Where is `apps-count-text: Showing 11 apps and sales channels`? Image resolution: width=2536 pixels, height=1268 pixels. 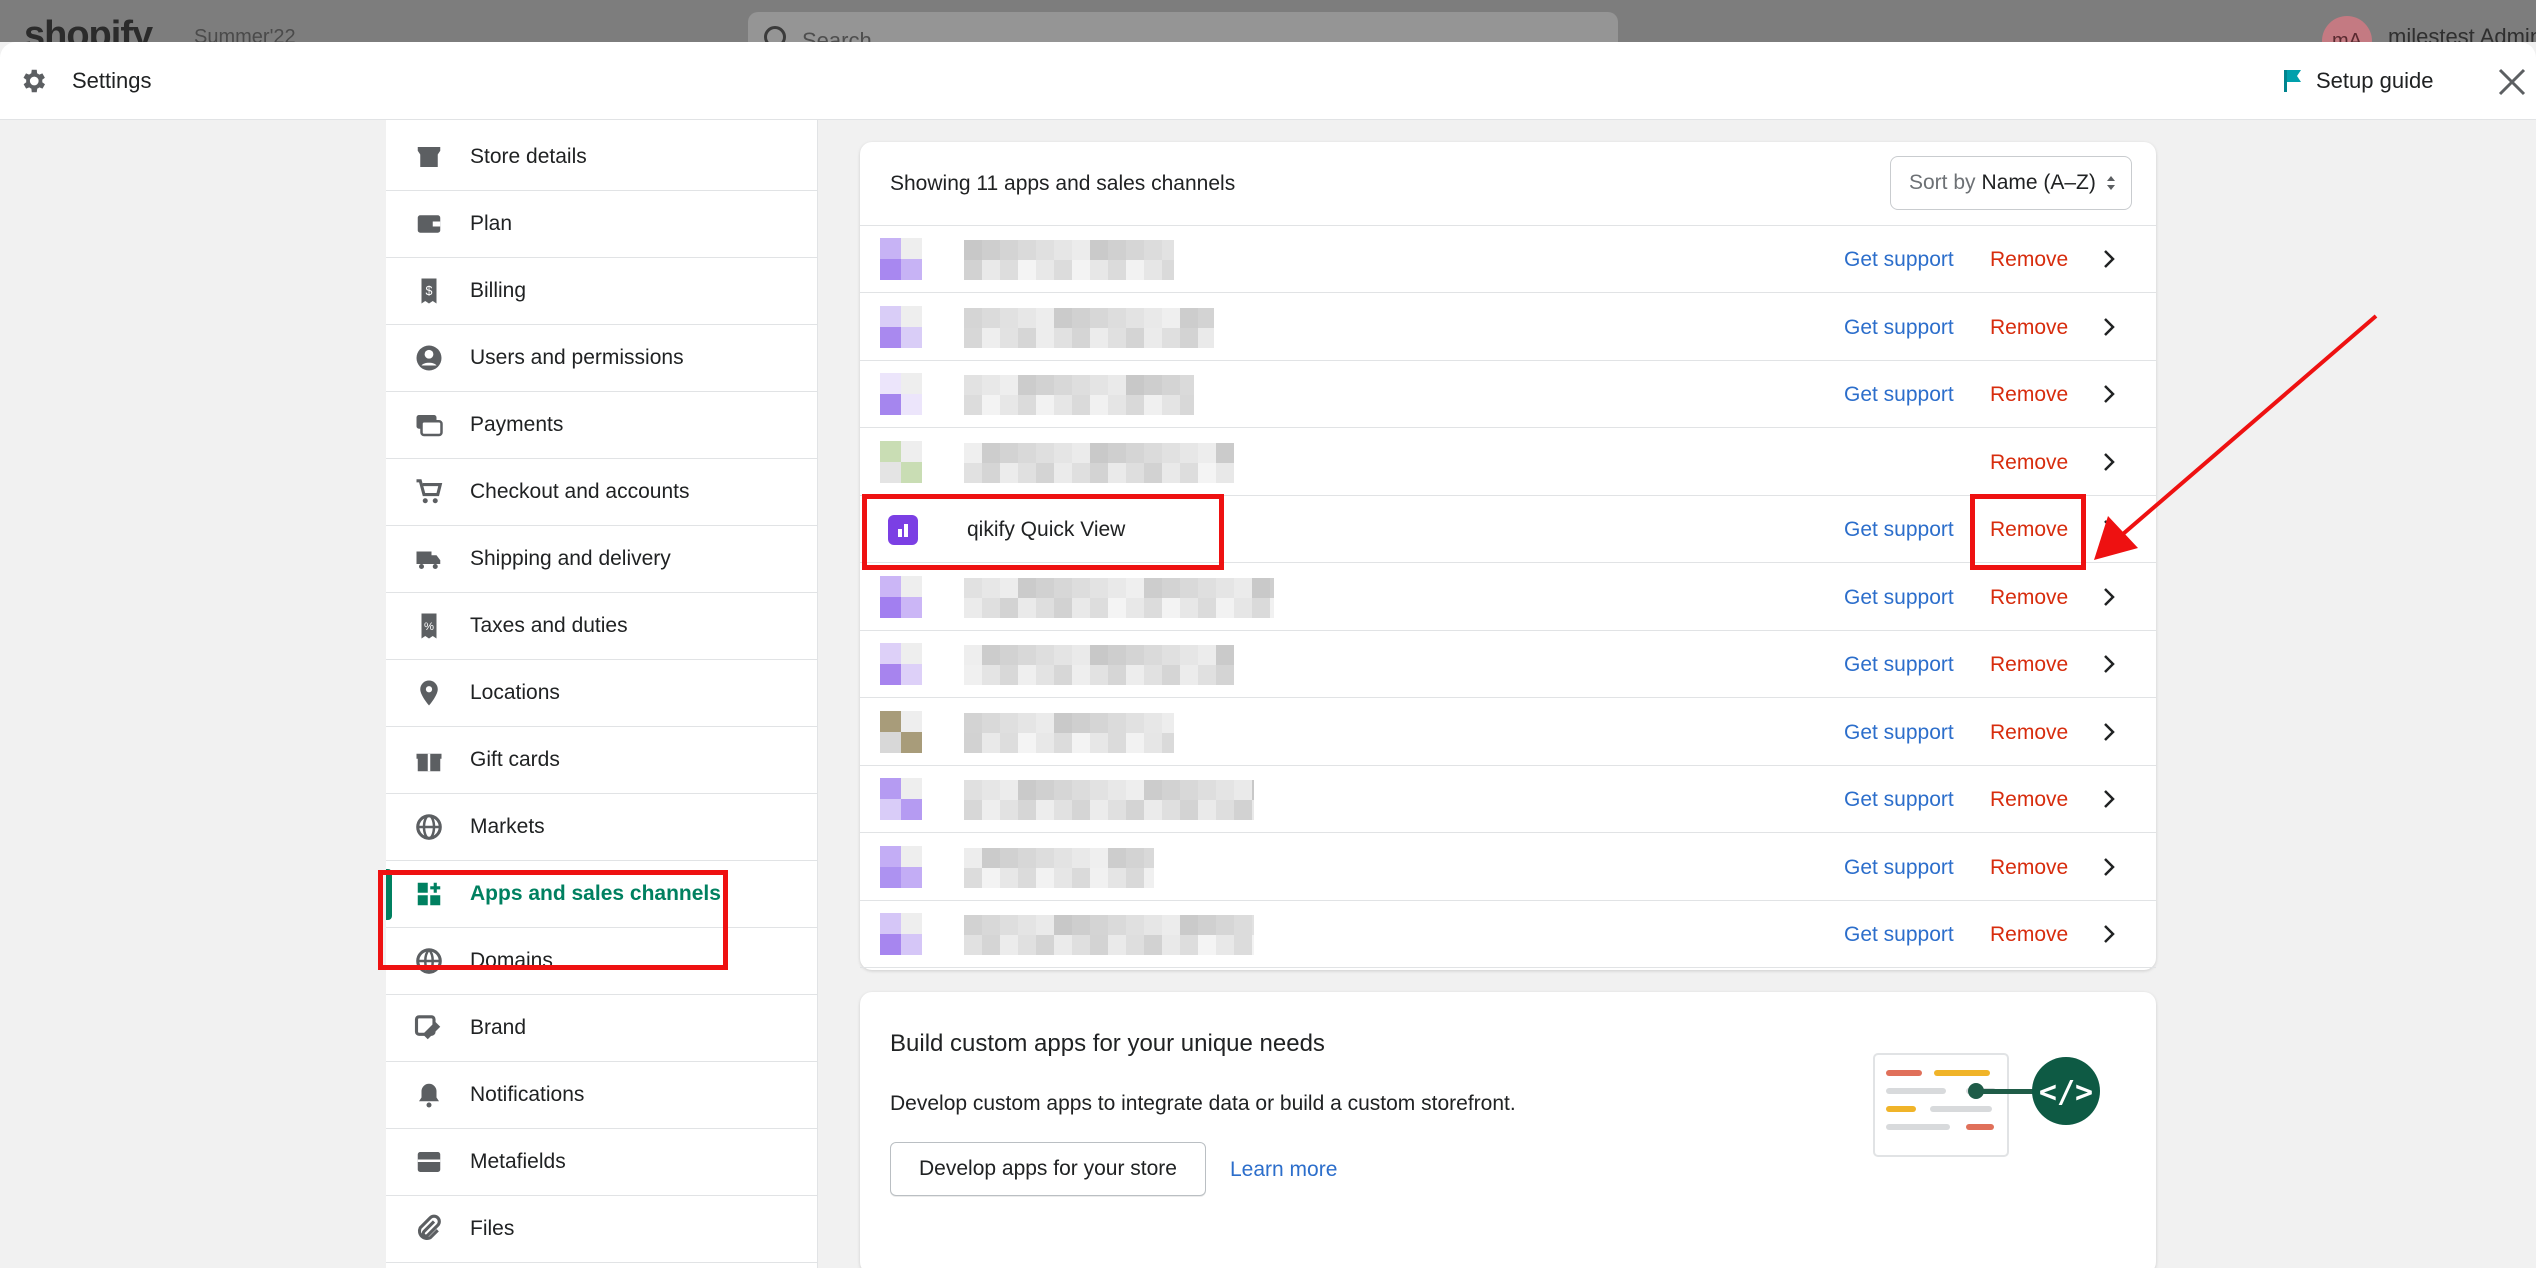 apps-count-text: Showing 11 apps and sales channels is located at coordinates (1063, 183).